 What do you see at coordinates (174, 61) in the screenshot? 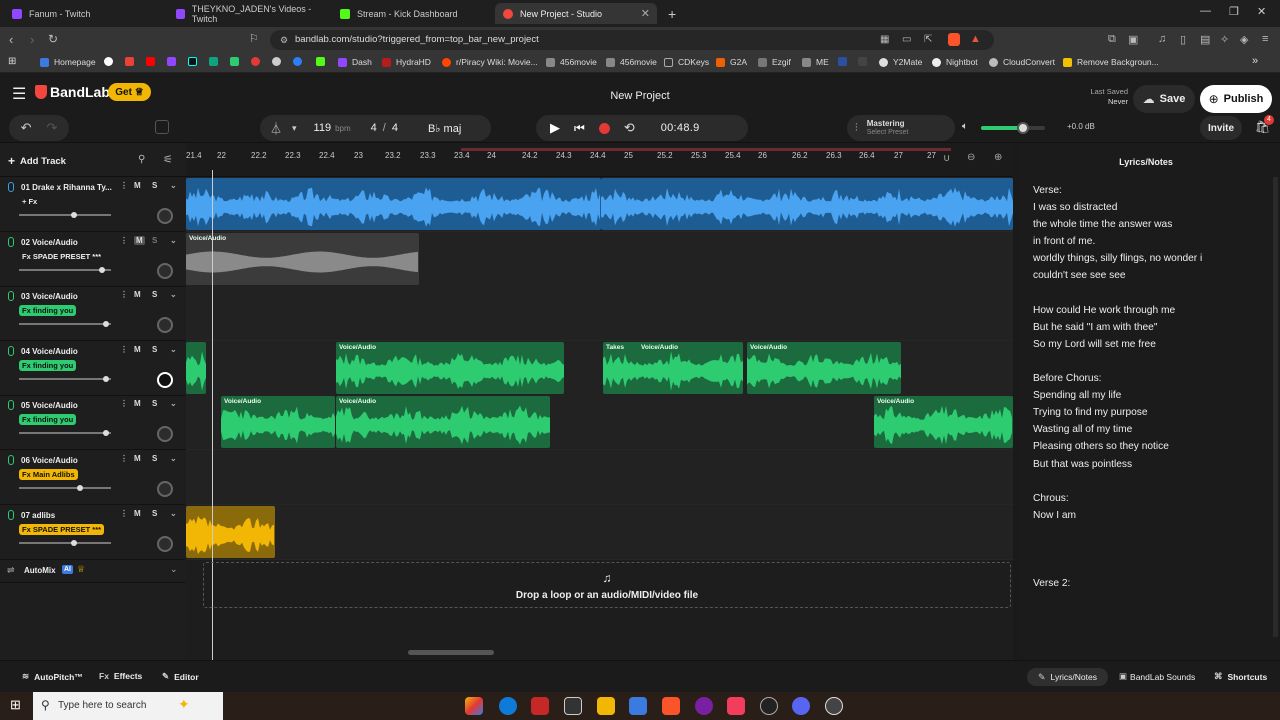
I see `bookmark-twitch` at bounding box center [174, 61].